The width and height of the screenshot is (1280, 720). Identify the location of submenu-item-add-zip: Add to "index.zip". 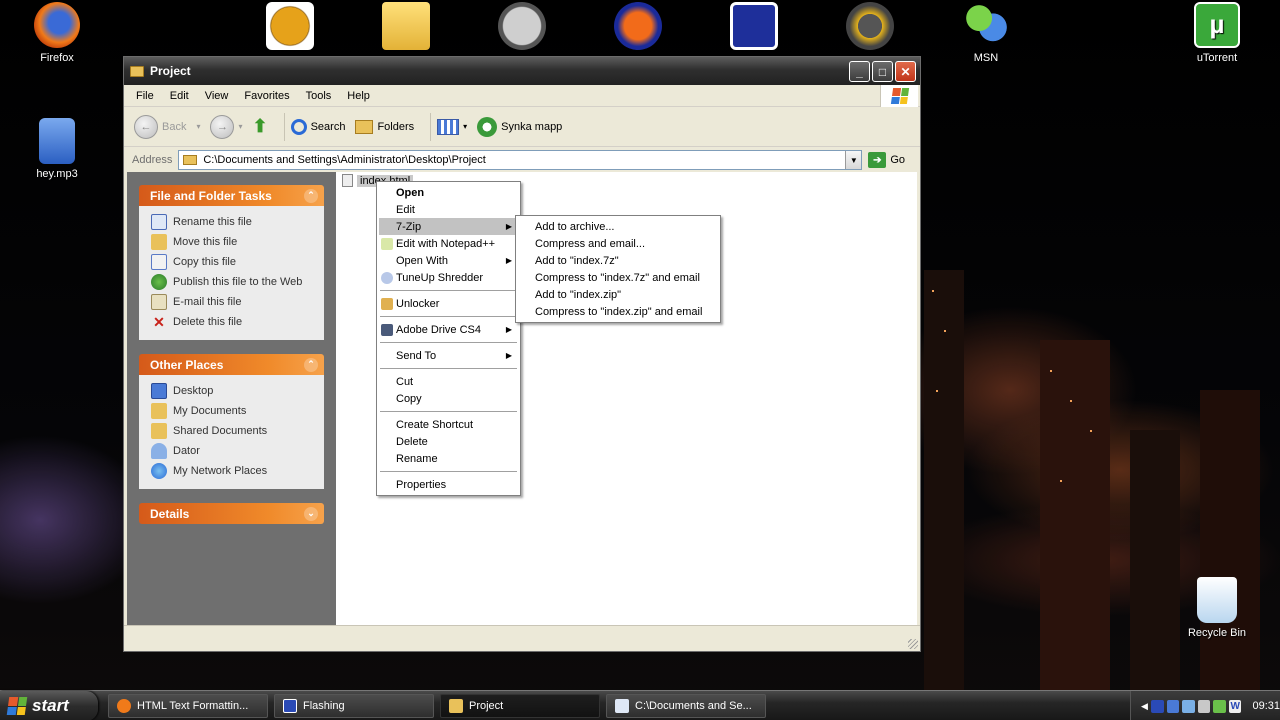
(618, 294).